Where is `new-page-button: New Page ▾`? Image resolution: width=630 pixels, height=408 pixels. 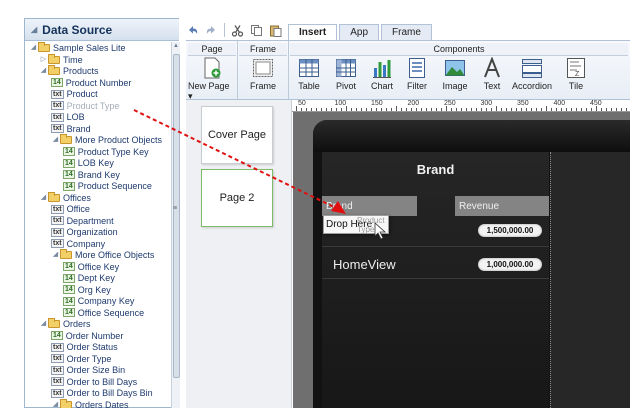
new-page-button: New Page ▾ is located at coordinates (212, 79).